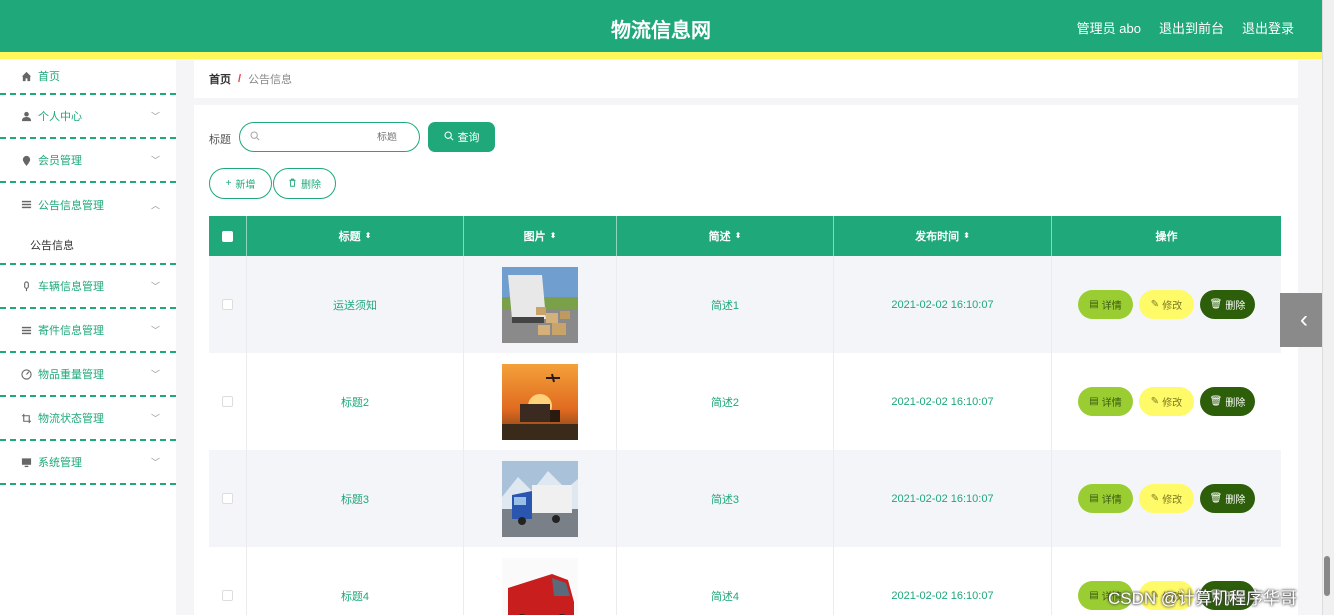  What do you see at coordinates (725, 498) in the screenshot?
I see `cell-desc: 简述3` at bounding box center [725, 498].